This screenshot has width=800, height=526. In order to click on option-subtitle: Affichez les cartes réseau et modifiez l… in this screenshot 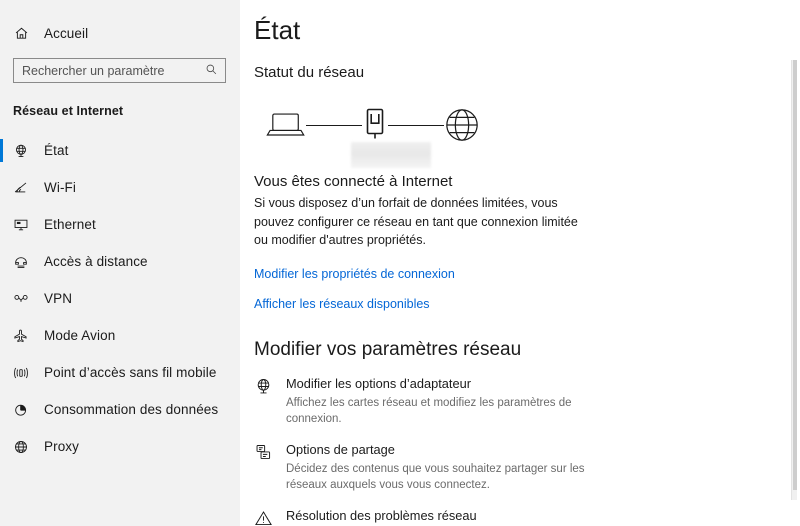, I will do `click(429, 410)`.